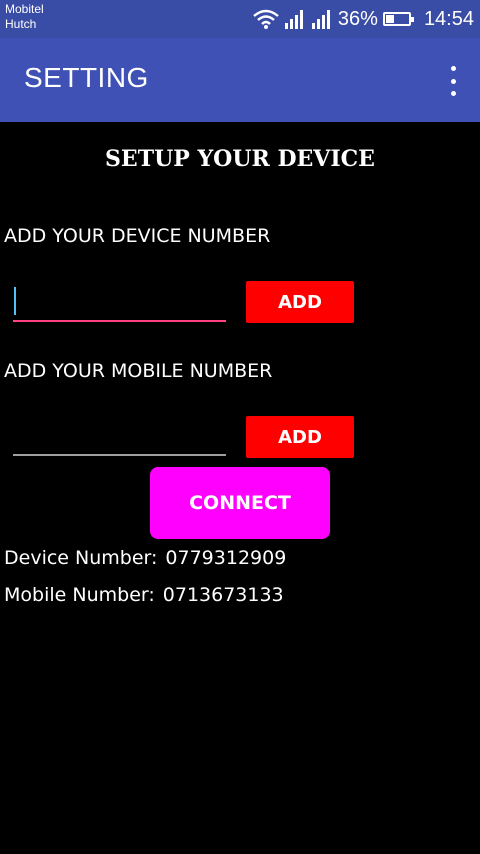 This screenshot has width=480, height=854. I want to click on carrier-name-2: Hutch, so click(21, 24).